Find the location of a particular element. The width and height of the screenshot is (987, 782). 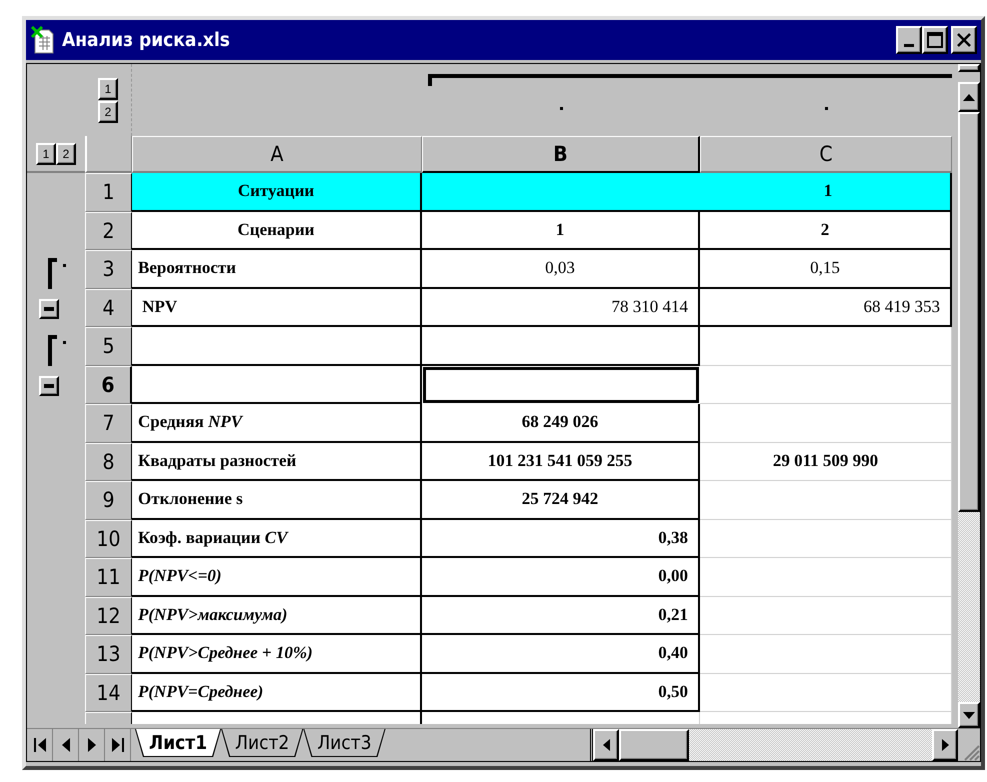

scroll-left-button is located at coordinates (606, 745).